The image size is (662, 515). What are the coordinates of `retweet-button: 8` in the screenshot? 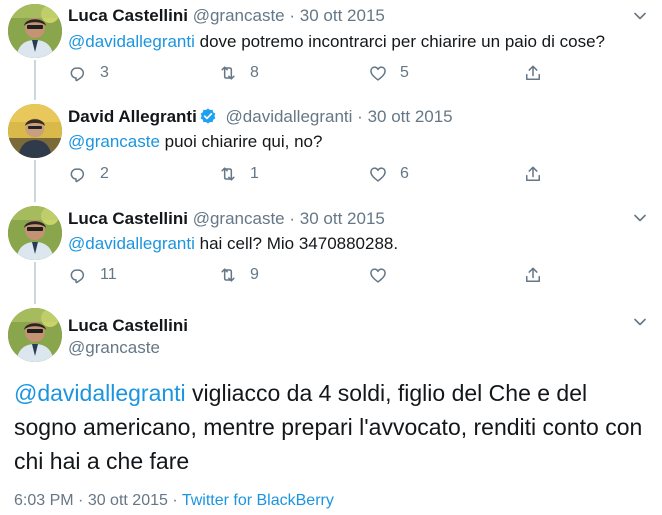 It's located at (238, 73).